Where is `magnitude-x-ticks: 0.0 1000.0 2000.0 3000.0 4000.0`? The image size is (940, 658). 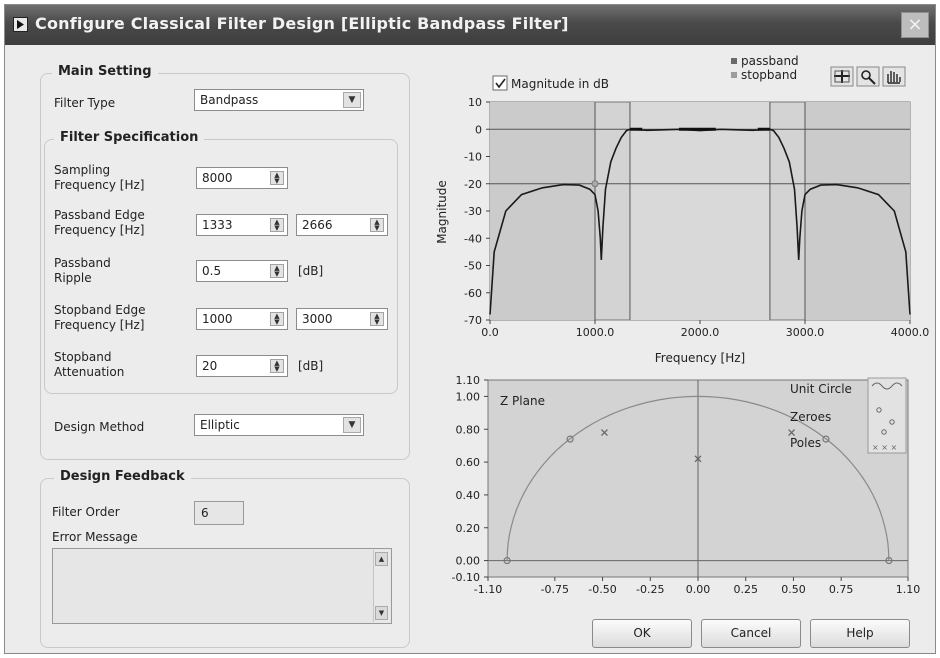
magnitude-x-ticks: 0.0 1000.0 2000.0 3000.0 4000.0 is located at coordinates (705, 329).